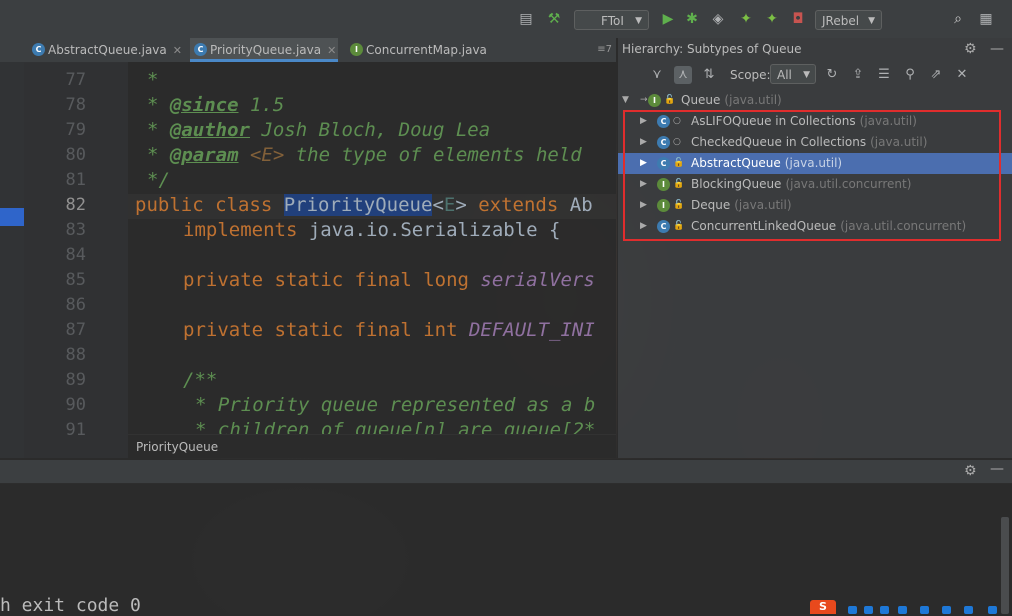  Describe the element at coordinates (12, 217) in the screenshot. I see `project-selection-marker` at that location.